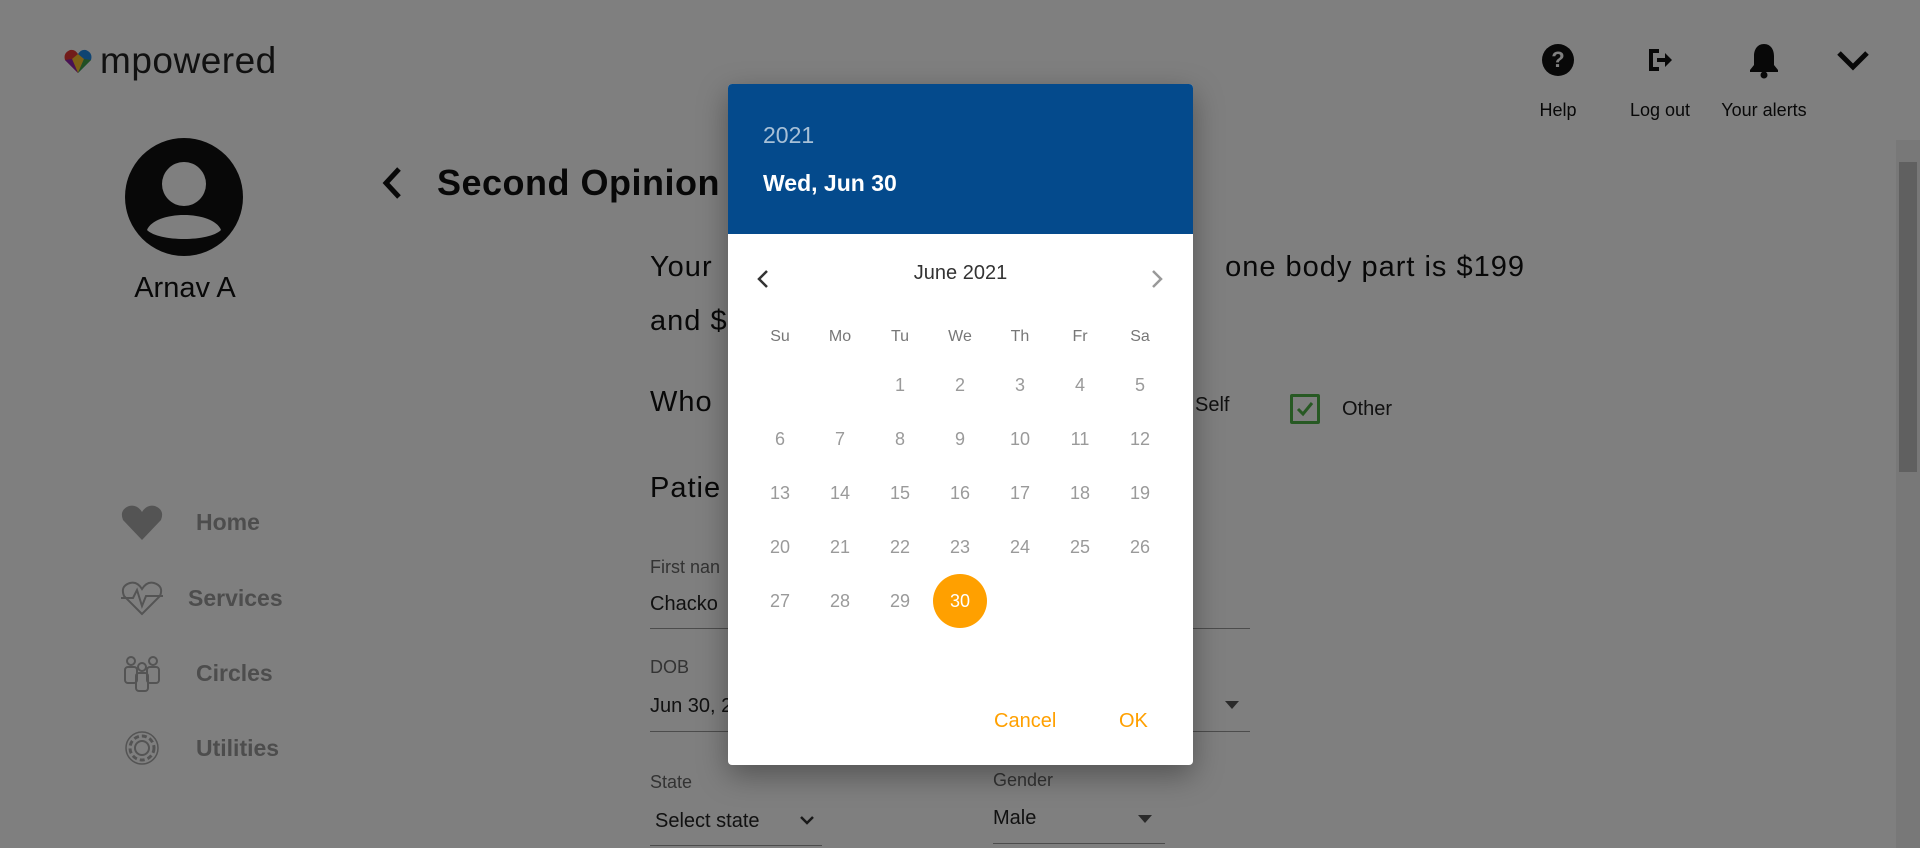 The height and width of the screenshot is (848, 1920). I want to click on calendar-day: 27, so click(780, 601).